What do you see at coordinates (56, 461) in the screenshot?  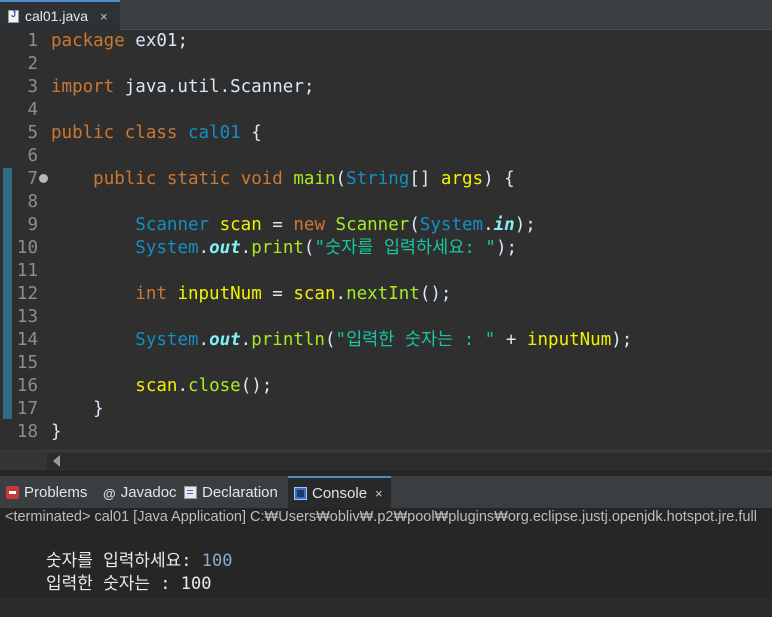 I see `scroll-left-arrow-icon` at bounding box center [56, 461].